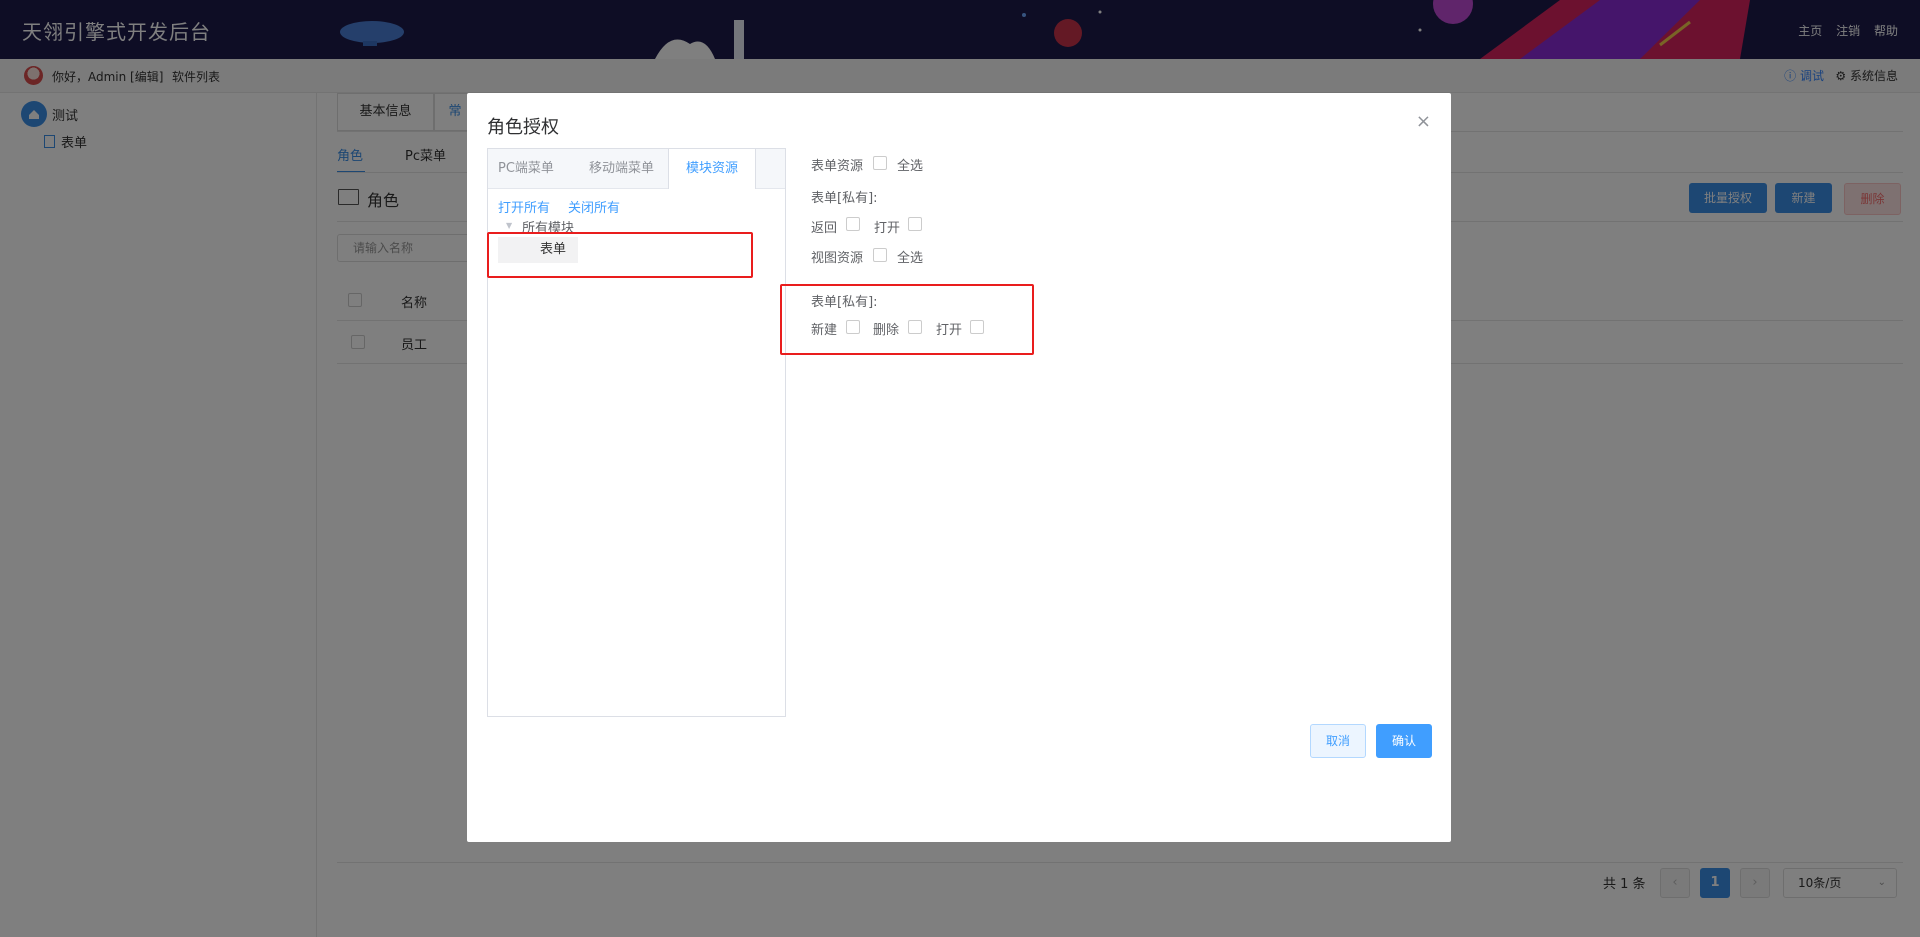 This screenshot has width=1920, height=937. Describe the element at coordinates (844, 198) in the screenshot. I see `form-private-label: 表单[私有]:` at that location.